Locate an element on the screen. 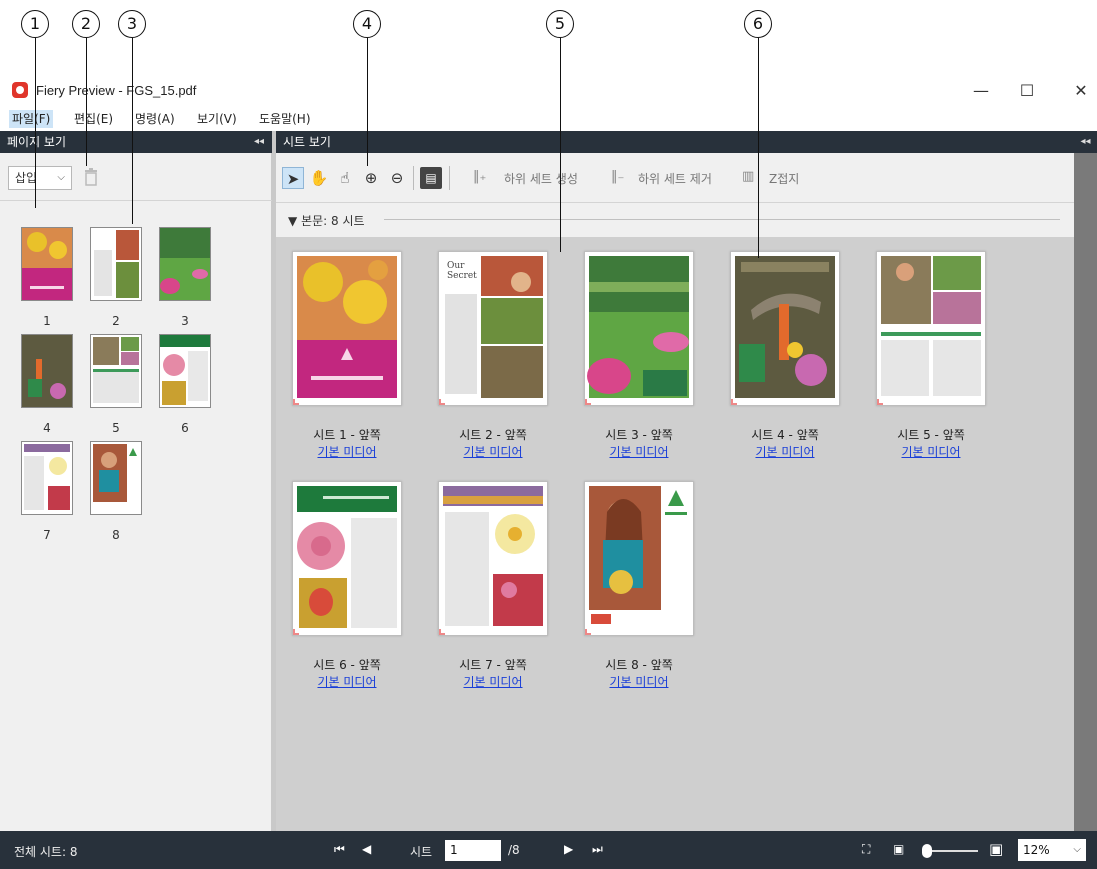 The height and width of the screenshot is (869, 1097). collapse-right-icon: ◂◂ is located at coordinates (1085, 142).